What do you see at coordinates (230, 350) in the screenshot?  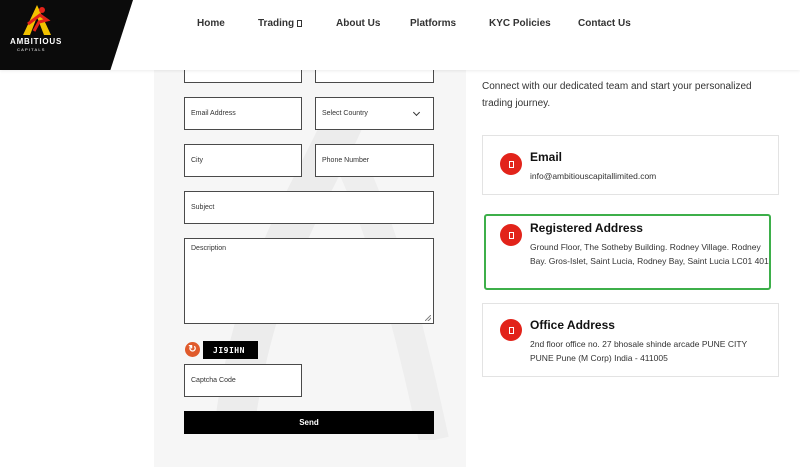 I see `captcha-image: JI9IHN` at bounding box center [230, 350].